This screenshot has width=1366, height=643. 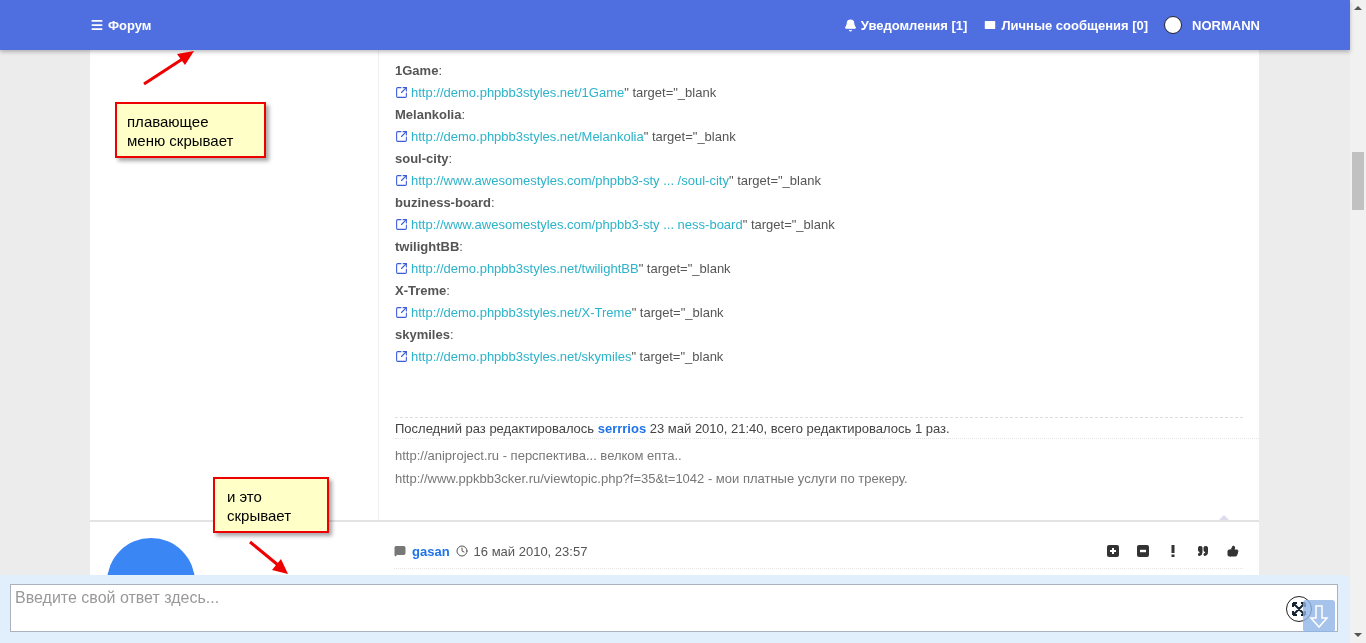 I want to click on signature-line: http://aniproject.ru - перспектива... велком епта.., so click(x=539, y=456).